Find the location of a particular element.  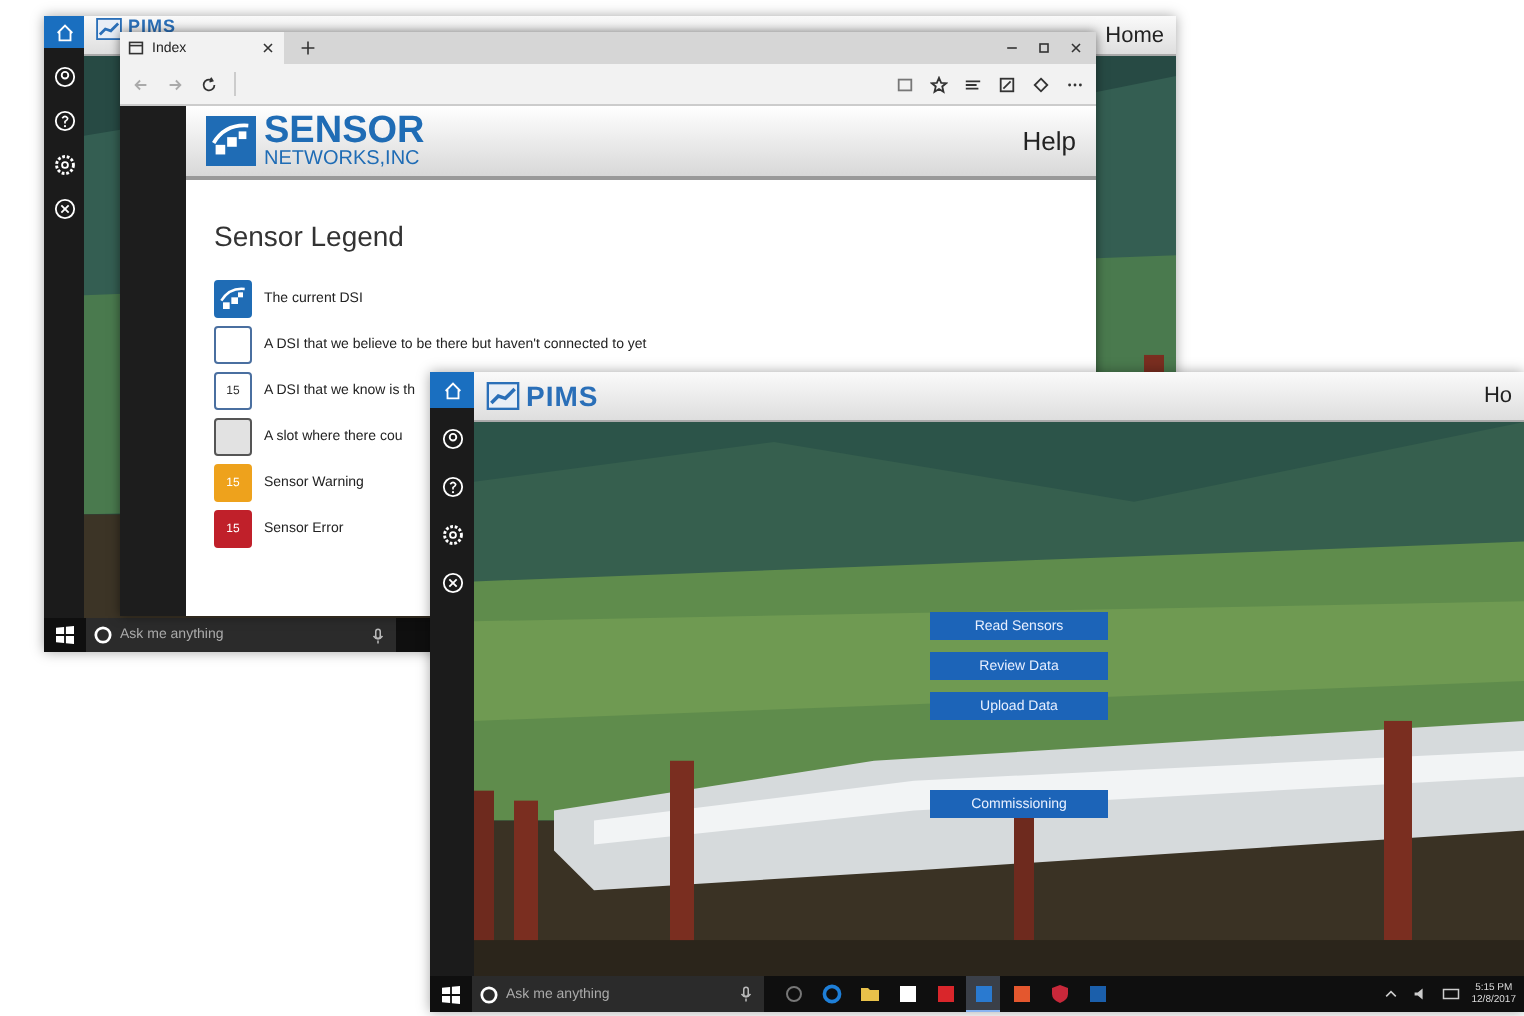

keyboard-icon is located at coordinates (1450, 994).